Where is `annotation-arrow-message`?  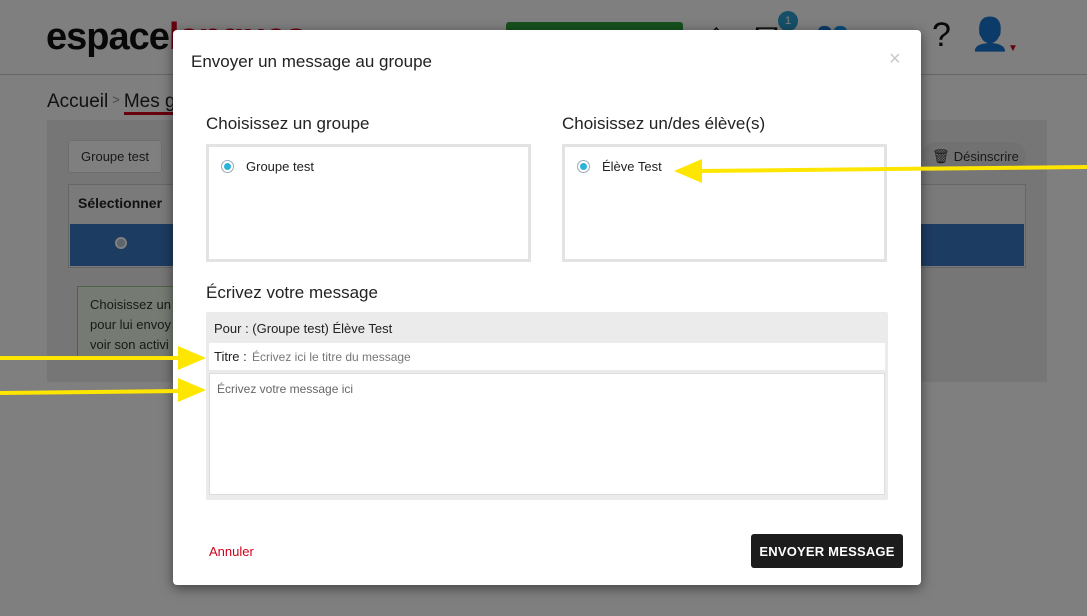
annotation-arrow-message is located at coordinates (103, 390).